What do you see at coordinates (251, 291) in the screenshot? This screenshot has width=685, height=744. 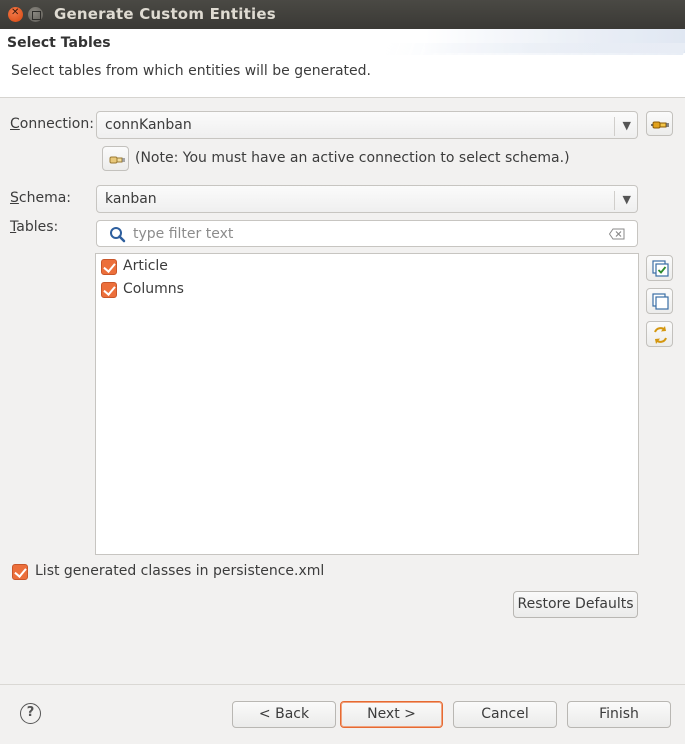 I see `list-item: Columns` at bounding box center [251, 291].